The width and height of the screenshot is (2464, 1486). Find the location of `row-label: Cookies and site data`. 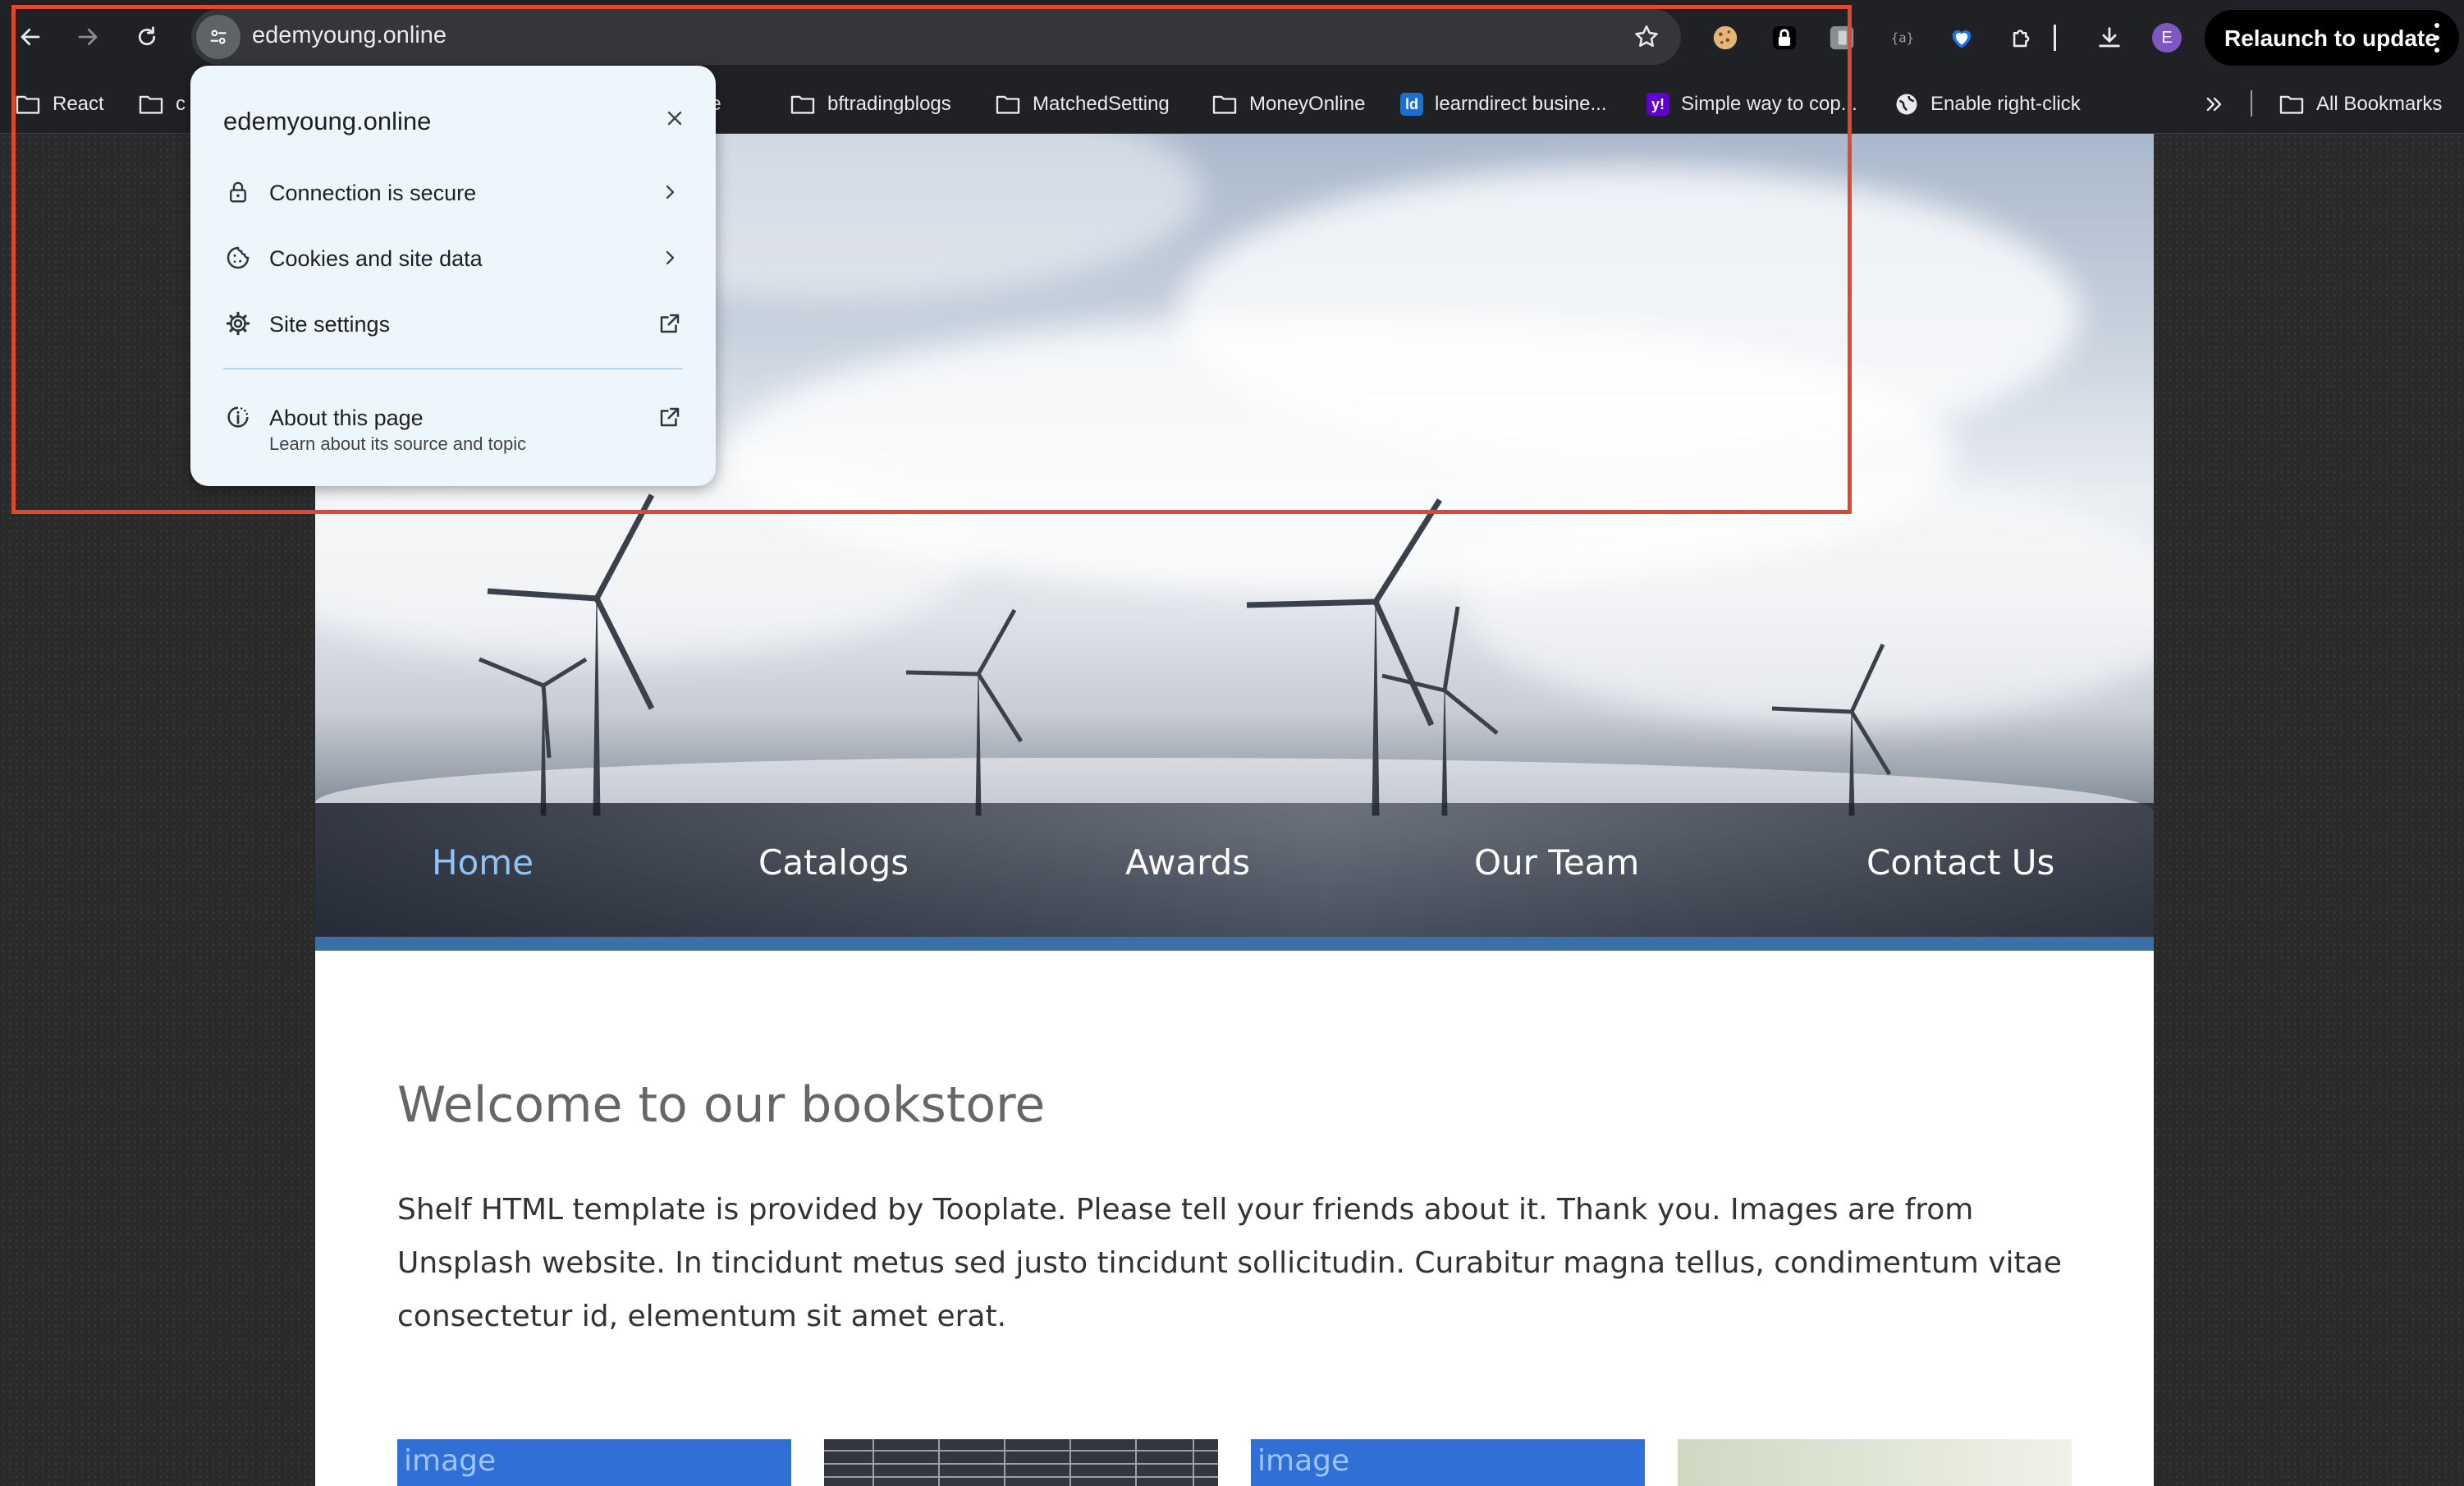

row-label: Cookies and site data is located at coordinates (376, 258).